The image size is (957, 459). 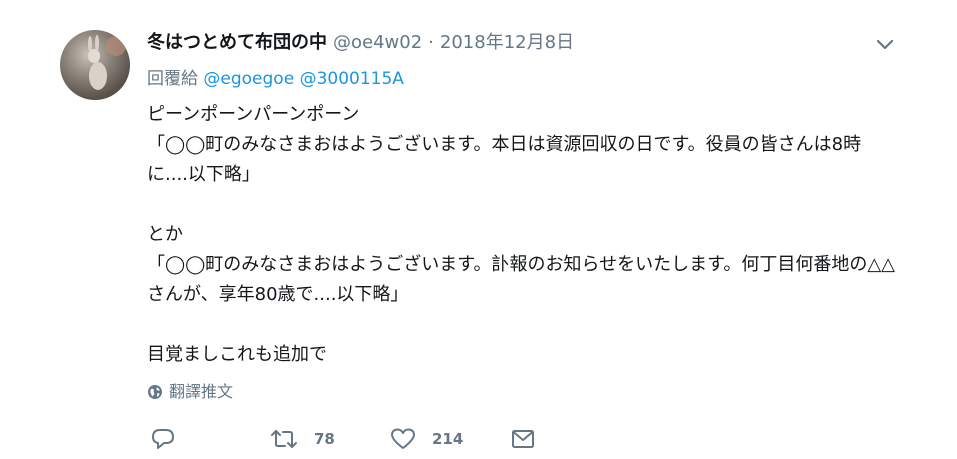 What do you see at coordinates (448, 439) in the screenshot?
I see `like-count: 214` at bounding box center [448, 439].